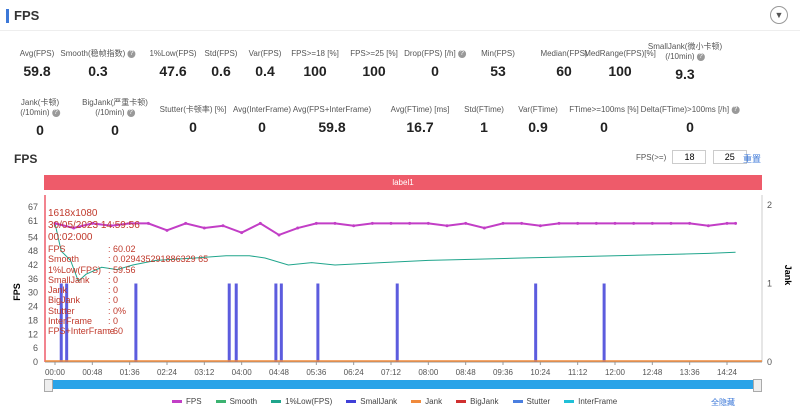 The image size is (800, 409). What do you see at coordinates (204, 372) in the screenshot?
I see `x-tick-label: 03:12` at bounding box center [204, 372].